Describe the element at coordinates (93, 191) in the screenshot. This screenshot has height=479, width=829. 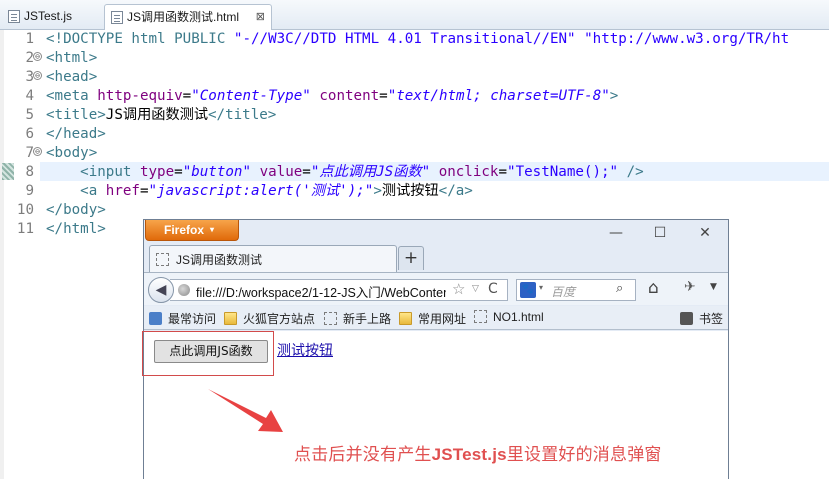
I see `code-token: <a` at that location.